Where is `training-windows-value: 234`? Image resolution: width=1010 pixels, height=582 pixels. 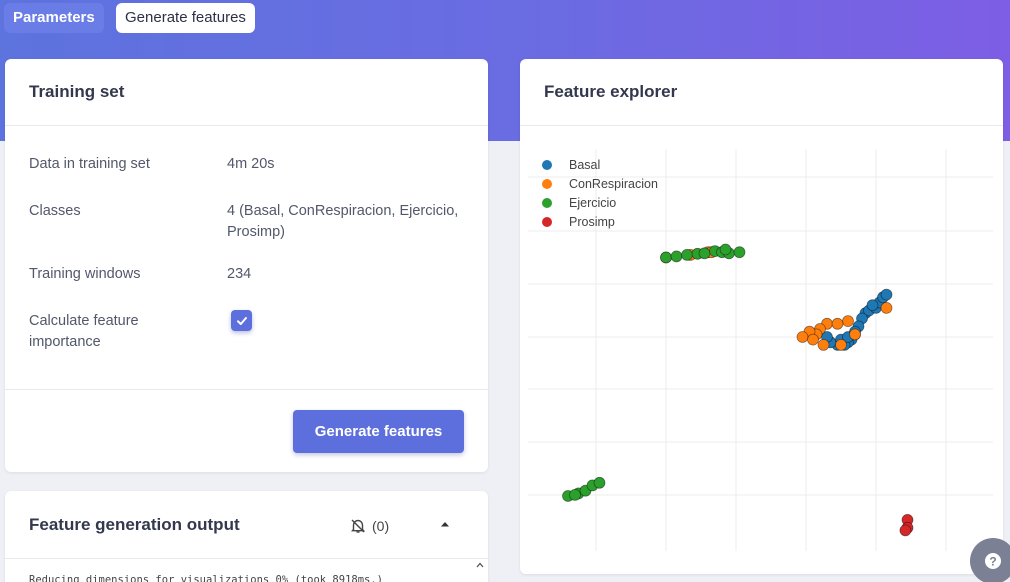
training-windows-value: 234 is located at coordinates (239, 274).